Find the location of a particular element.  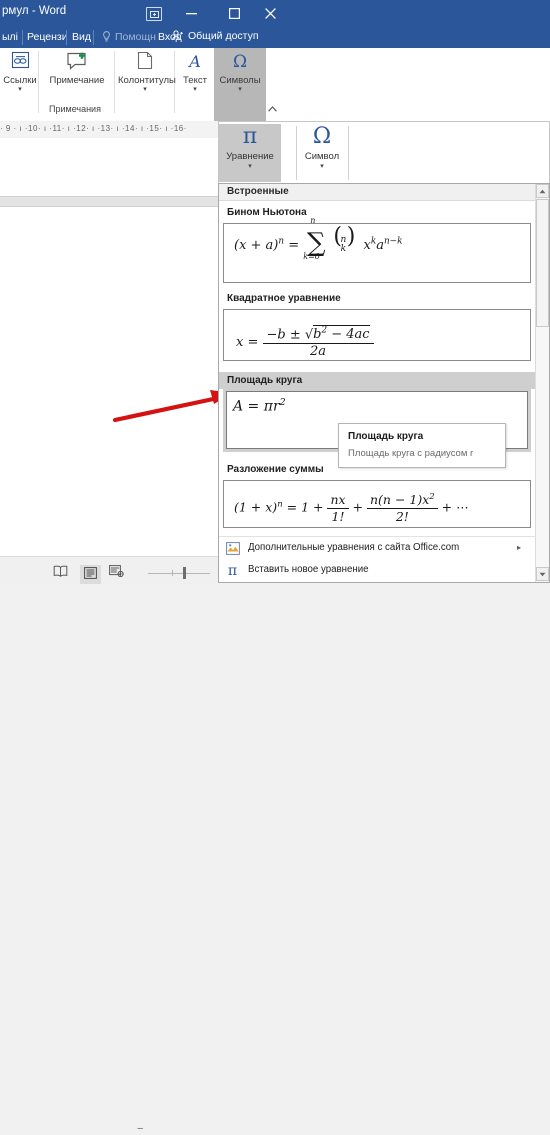

menu-item-insert-new-equation: π Вставить новое уравнение is located at coordinates (377, 571).